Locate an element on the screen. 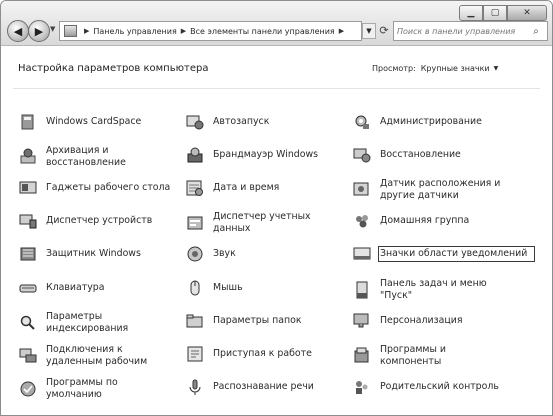 Image resolution: width=553 pixels, height=416 pixels. control-panel-item-label: Параметры папок is located at coordinates (257, 320).